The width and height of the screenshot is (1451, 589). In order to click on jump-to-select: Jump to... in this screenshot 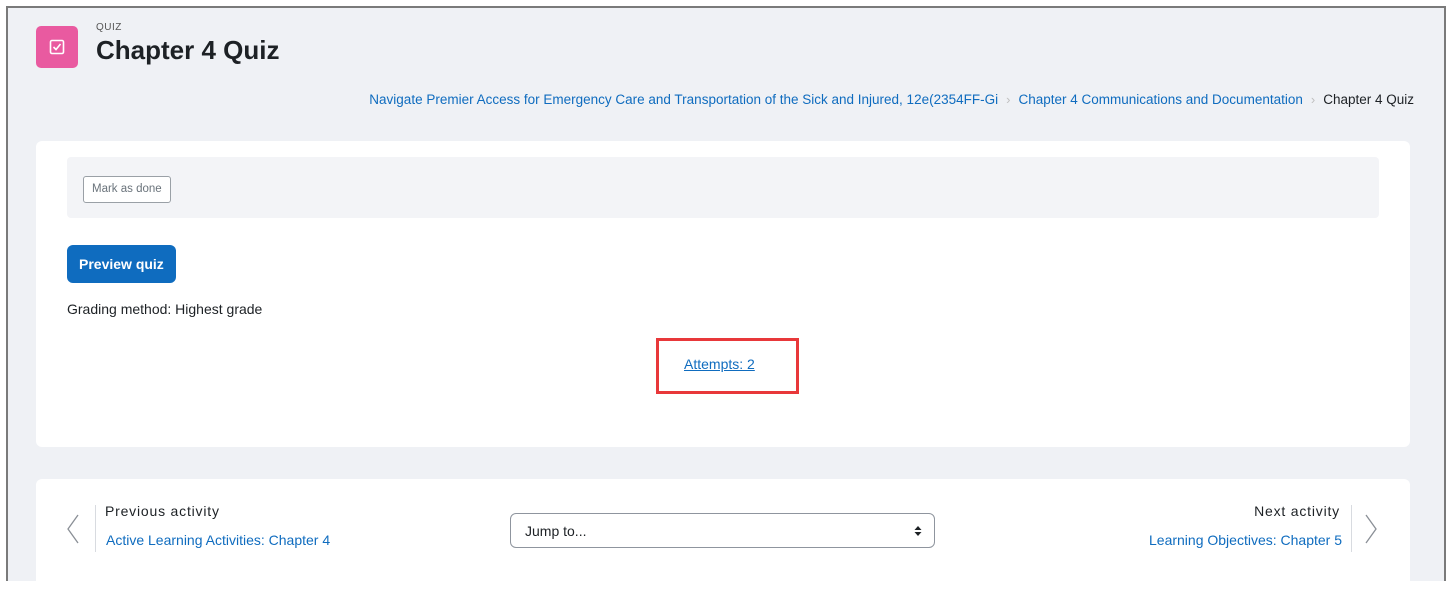, I will do `click(722, 530)`.